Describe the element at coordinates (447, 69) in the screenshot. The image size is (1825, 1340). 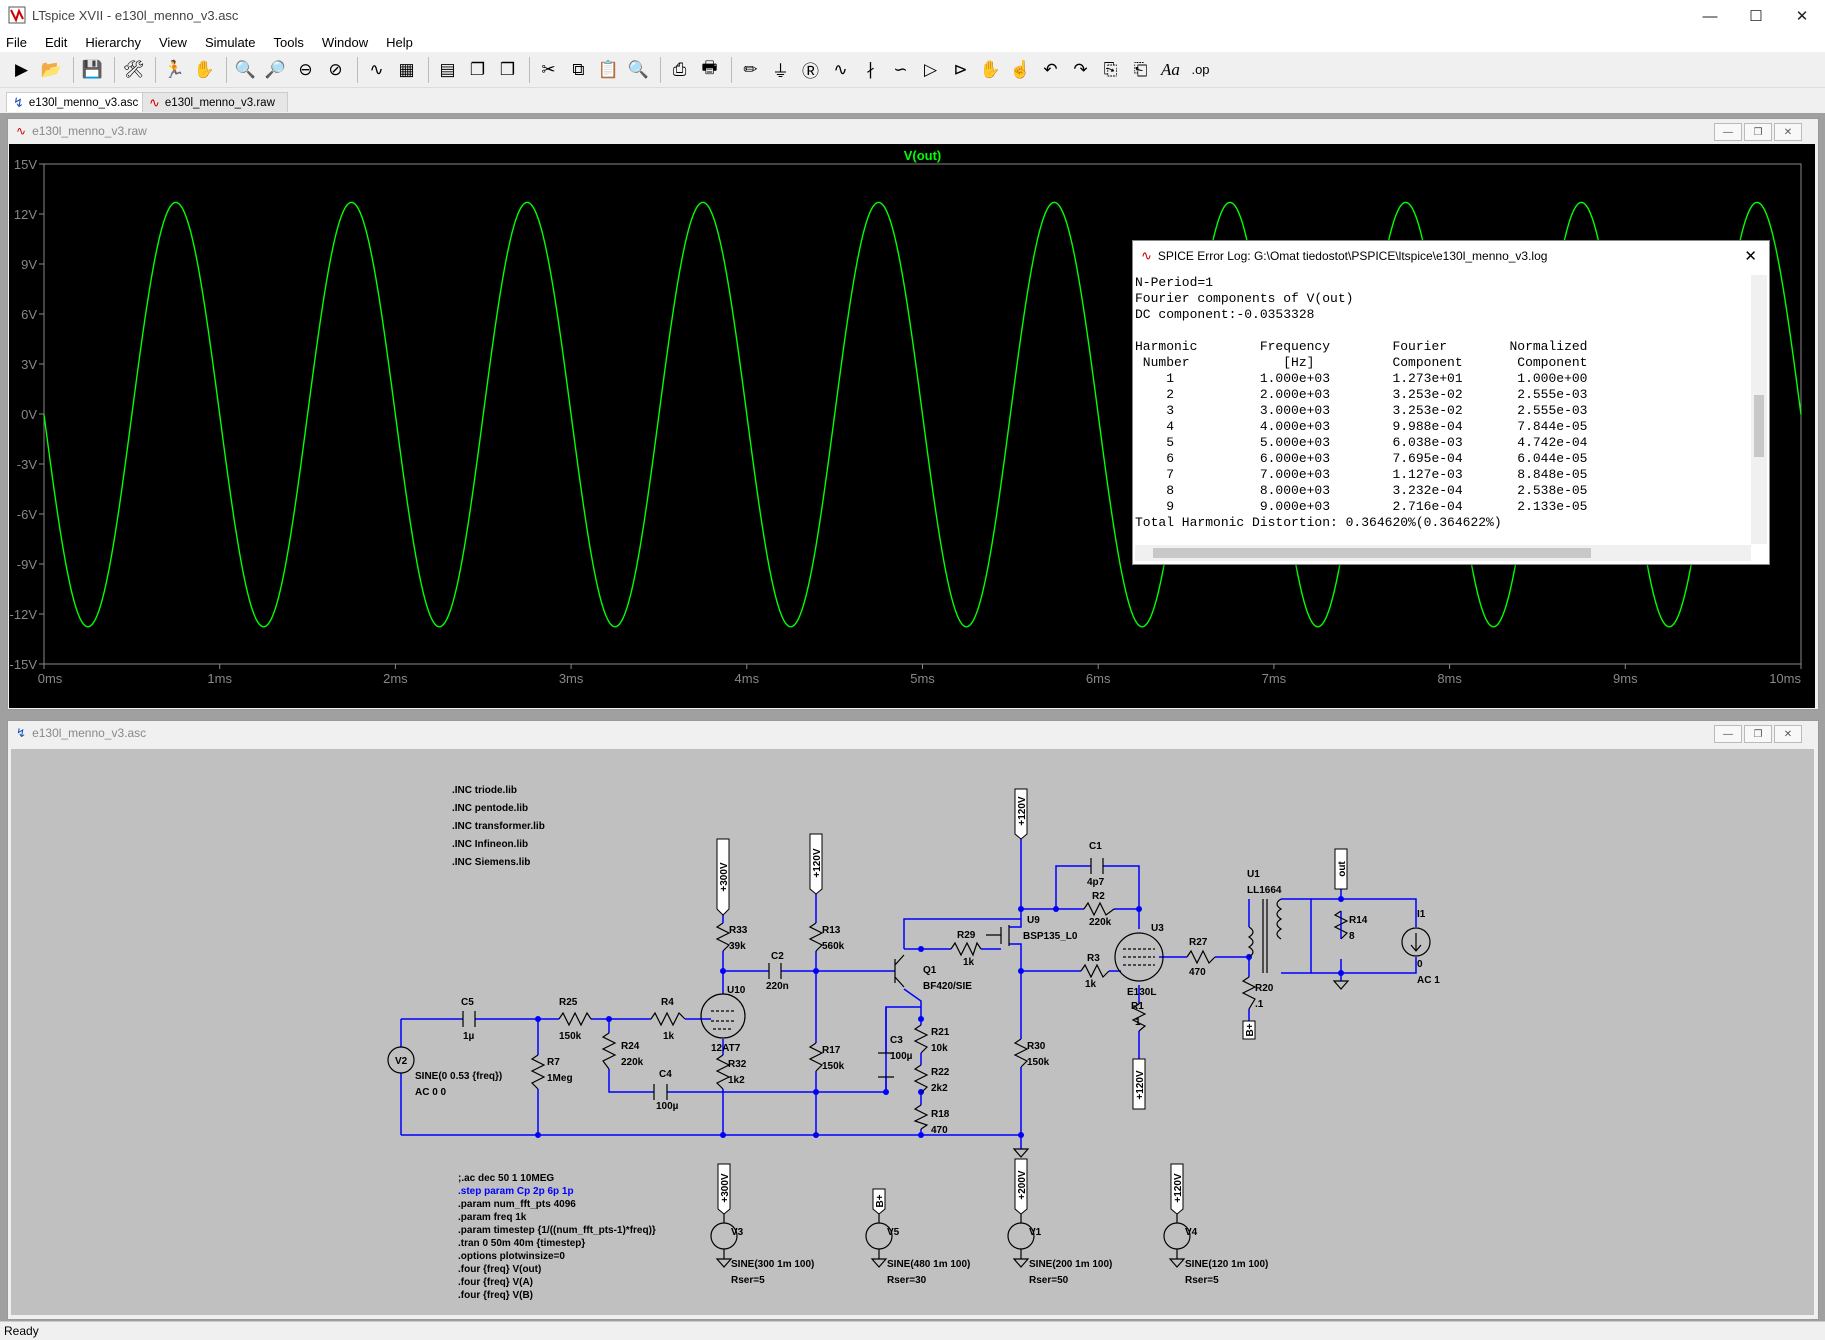
I see `tile-horizontal-icon: ▤` at that location.